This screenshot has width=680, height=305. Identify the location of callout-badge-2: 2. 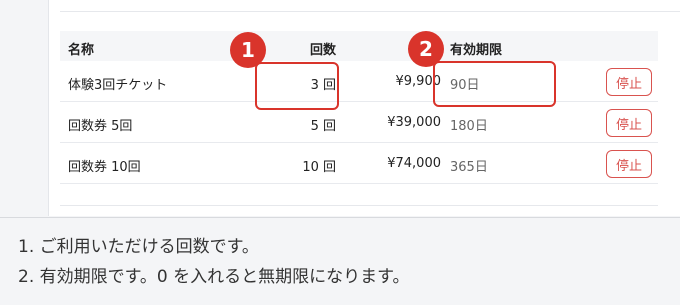
(426, 49).